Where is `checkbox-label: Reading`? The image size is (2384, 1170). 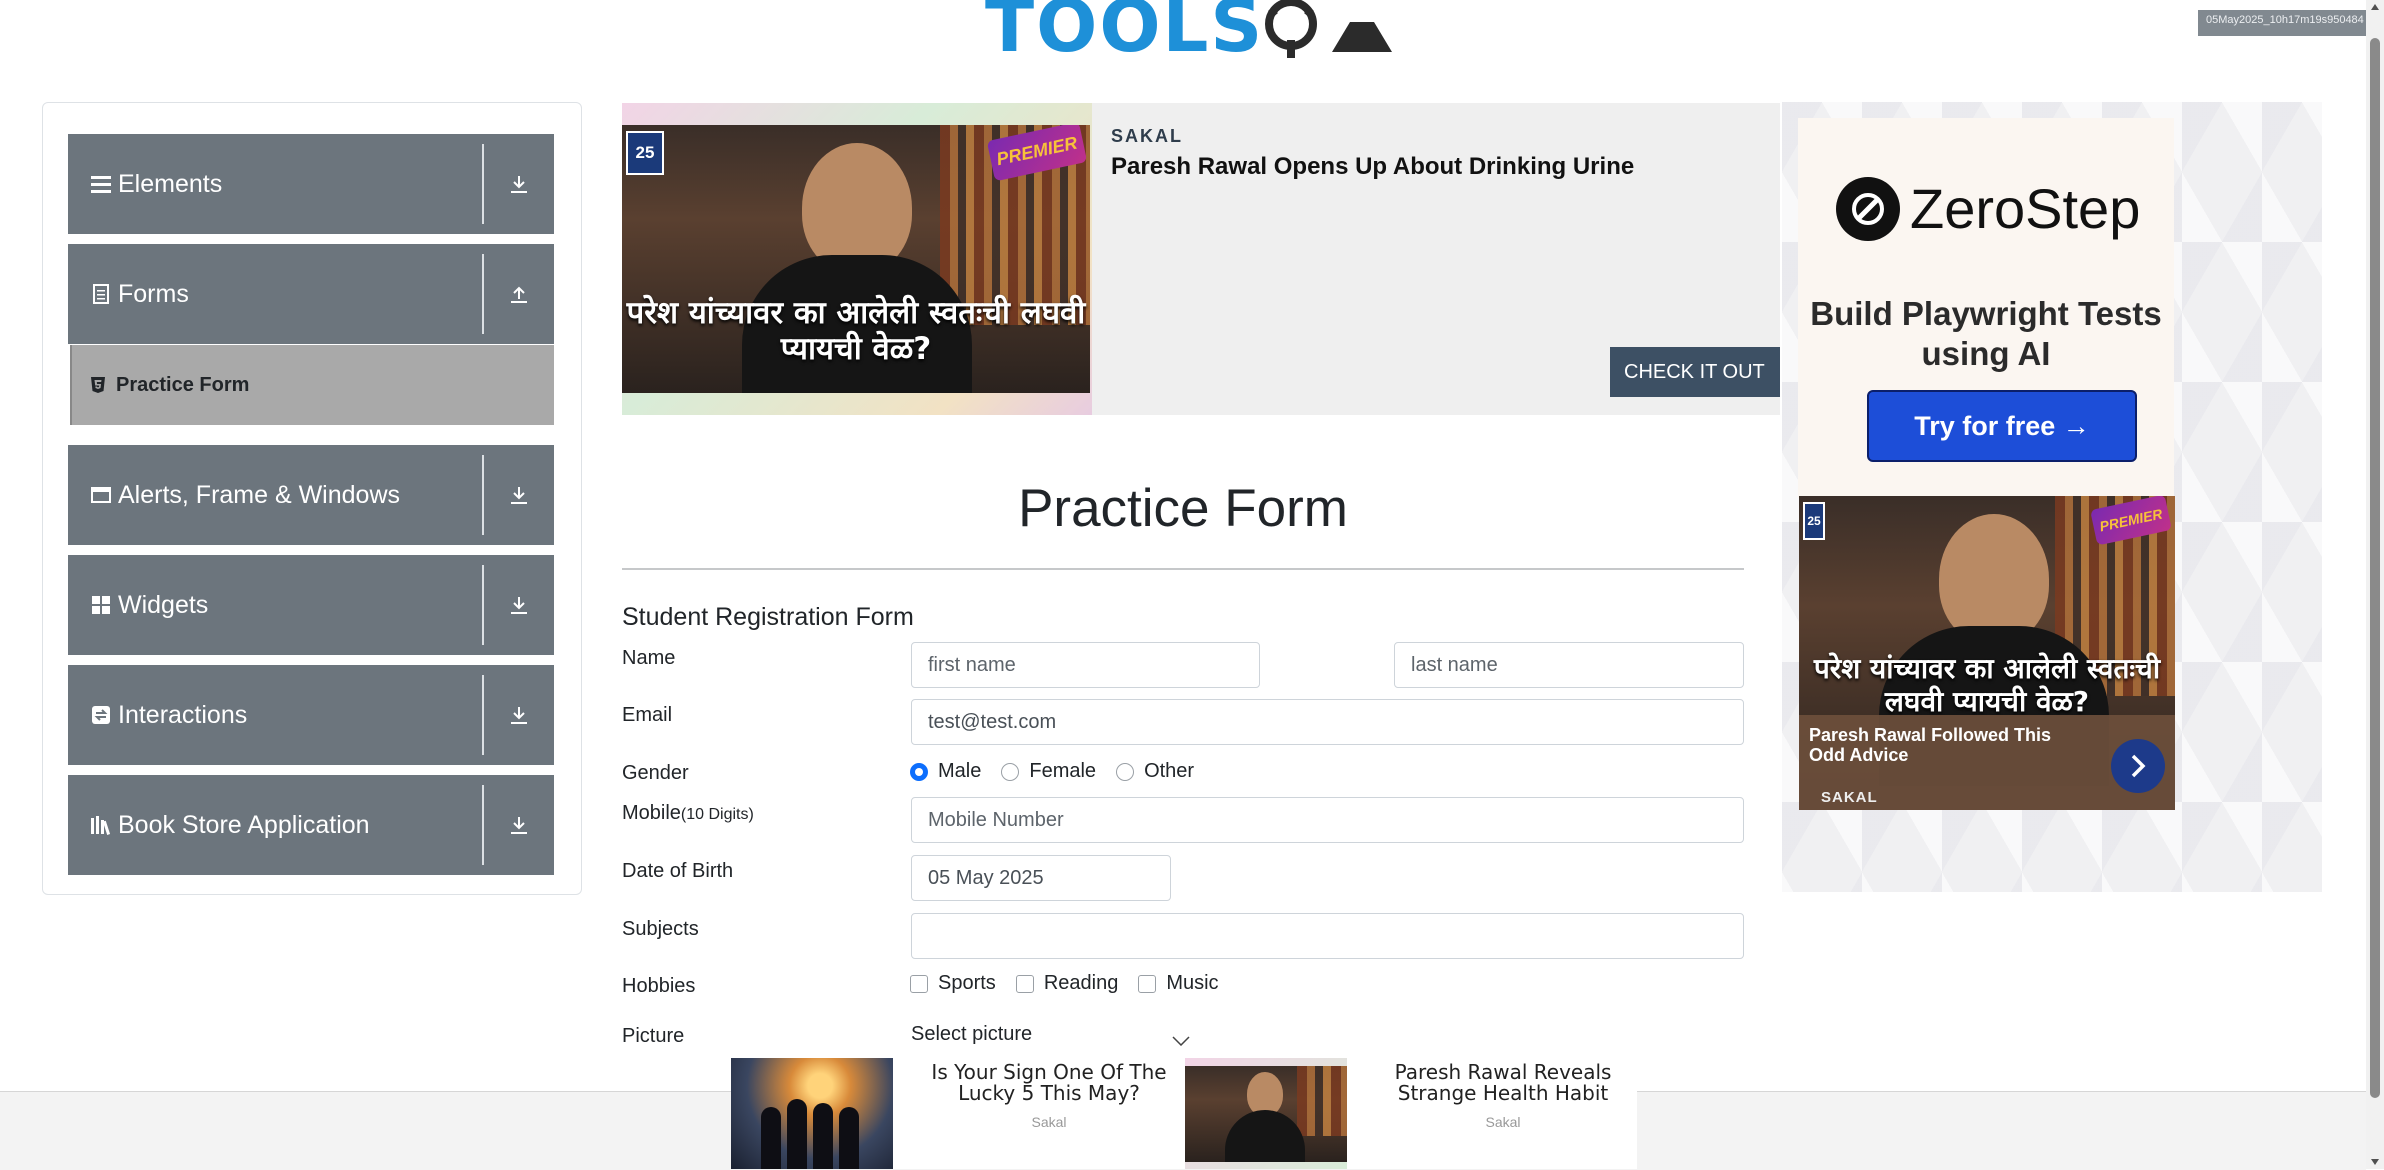 checkbox-label: Reading is located at coordinates (1081, 983).